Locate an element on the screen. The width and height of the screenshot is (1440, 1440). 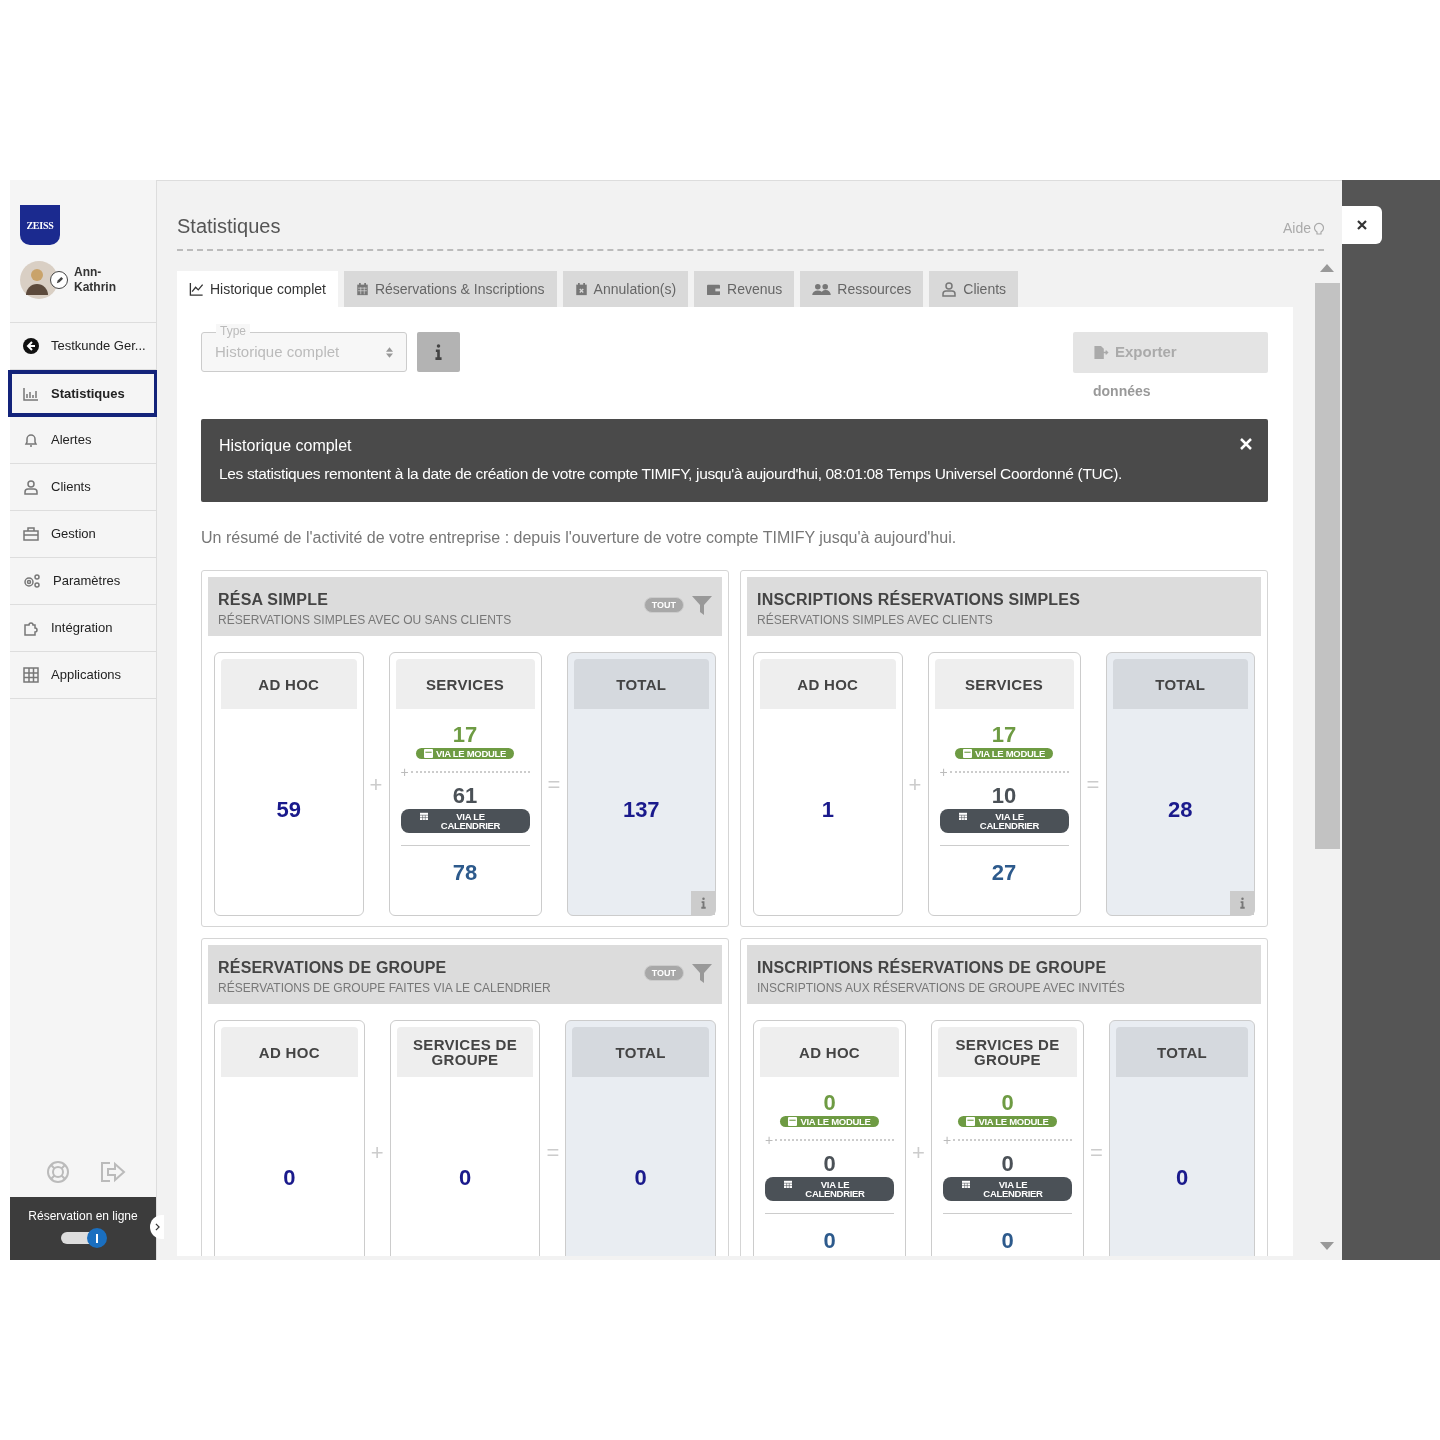
logout-icon is located at coordinates (113, 1172).